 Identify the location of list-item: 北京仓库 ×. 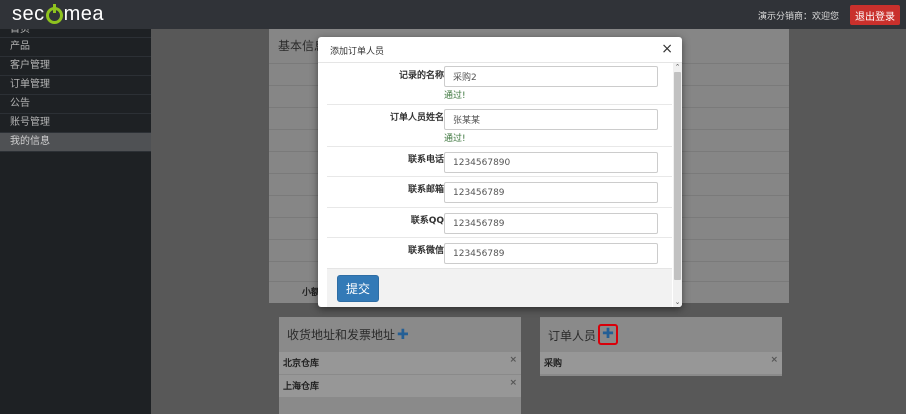
(400, 363).